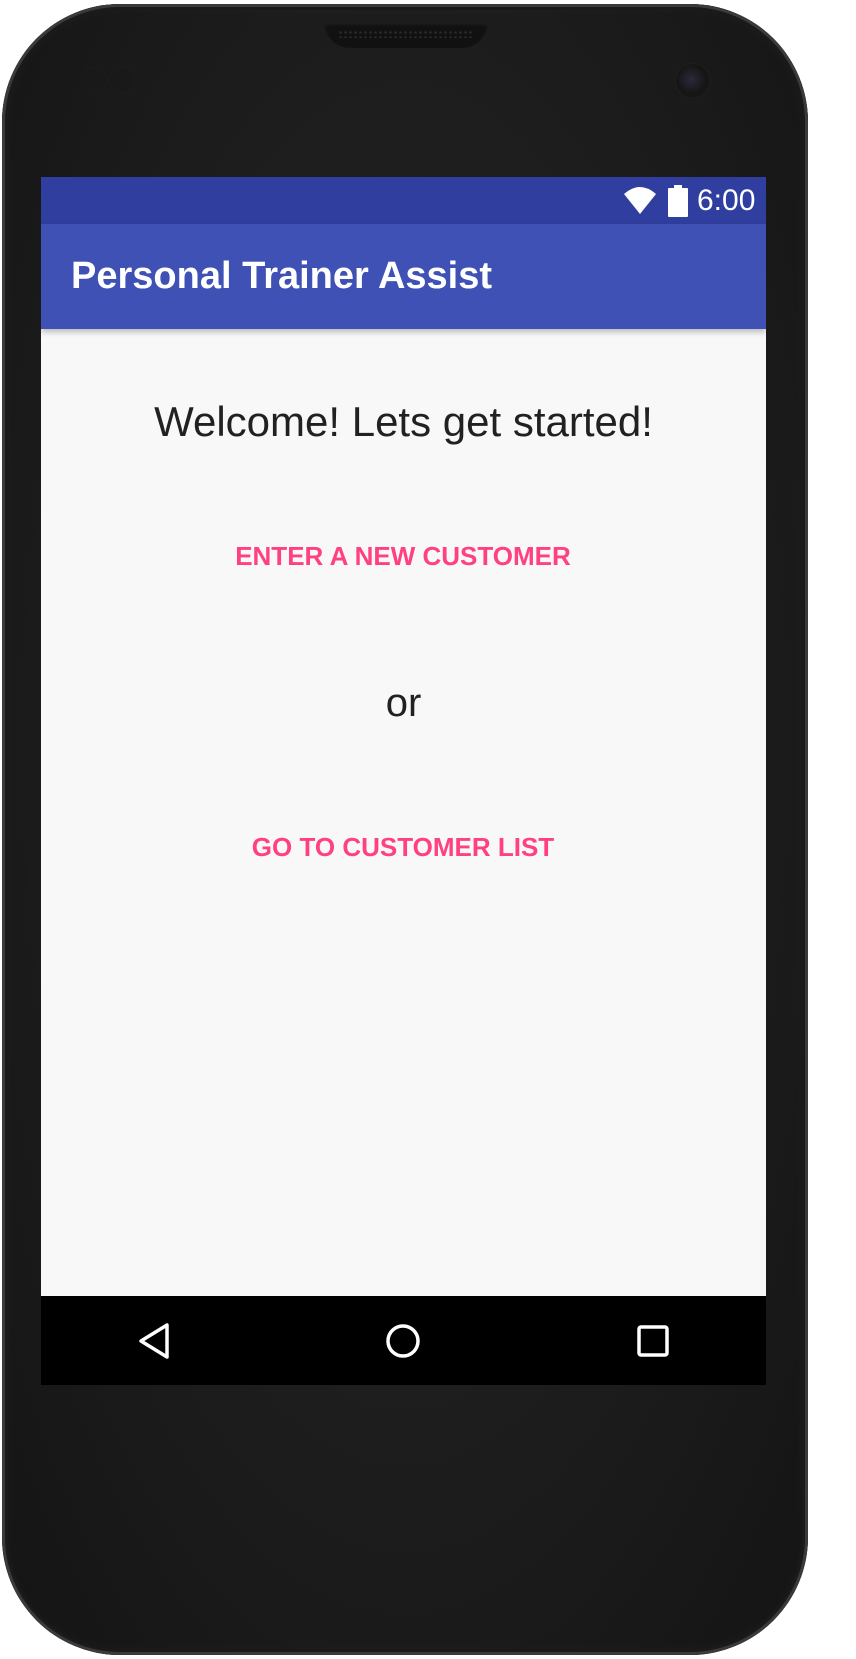  I want to click on proximity-sensor, so click(94, 80).